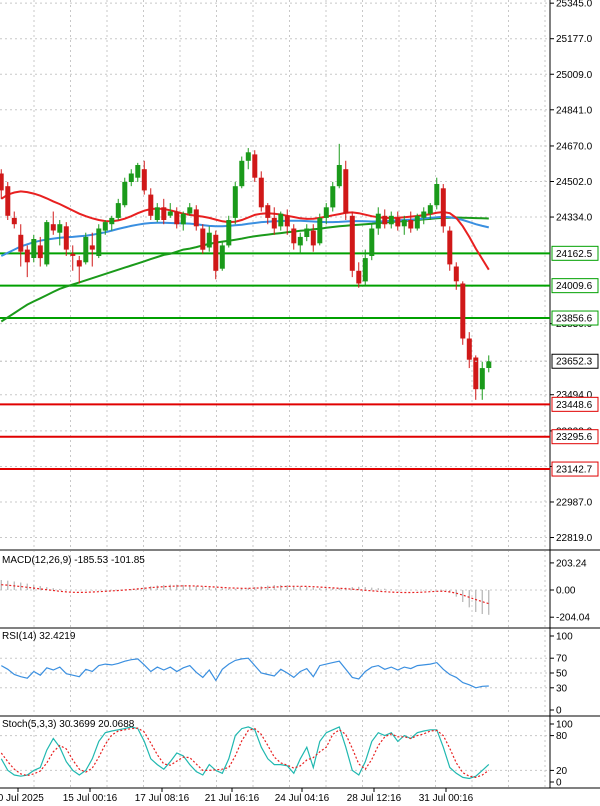 The width and height of the screenshot is (600, 806). Describe the element at coordinates (574, 470) in the screenshot. I see `level-label-text: 23142.7` at that location.